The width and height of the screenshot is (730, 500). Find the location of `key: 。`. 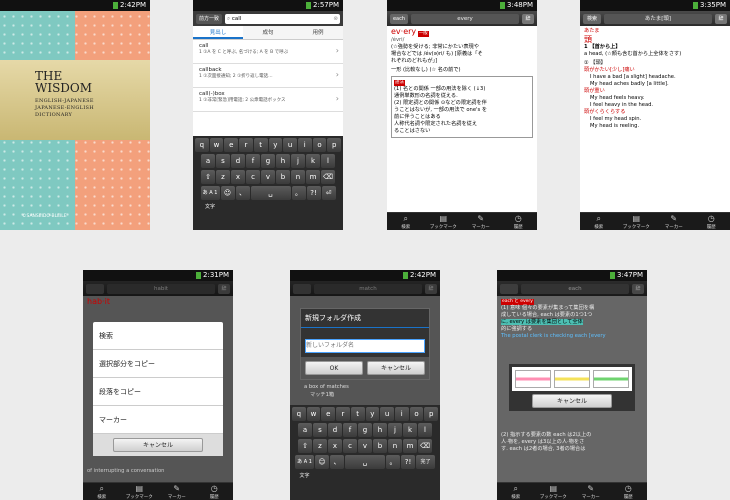

key: 。 is located at coordinates (393, 462).